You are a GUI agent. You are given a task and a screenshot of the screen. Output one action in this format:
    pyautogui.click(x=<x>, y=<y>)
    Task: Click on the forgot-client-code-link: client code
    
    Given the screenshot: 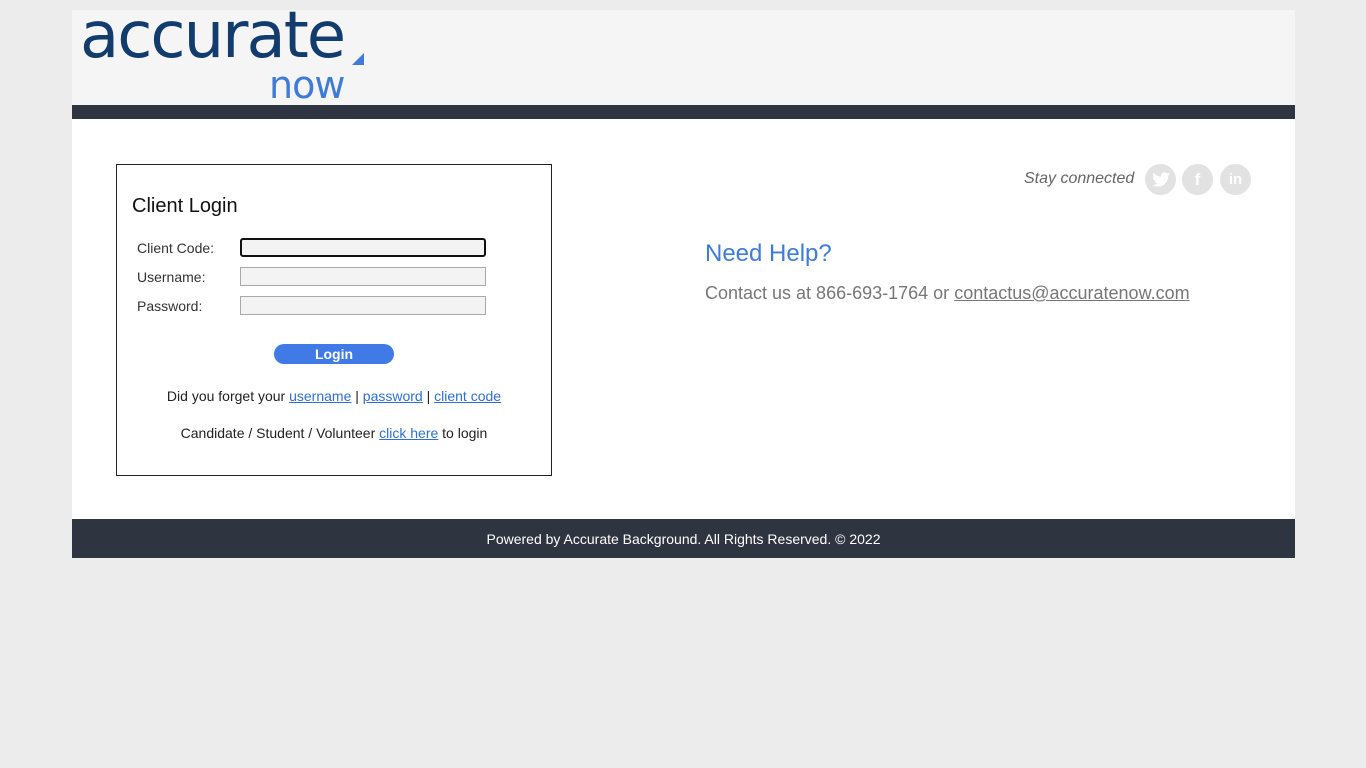 What is the action you would take?
    pyautogui.click(x=467, y=396)
    